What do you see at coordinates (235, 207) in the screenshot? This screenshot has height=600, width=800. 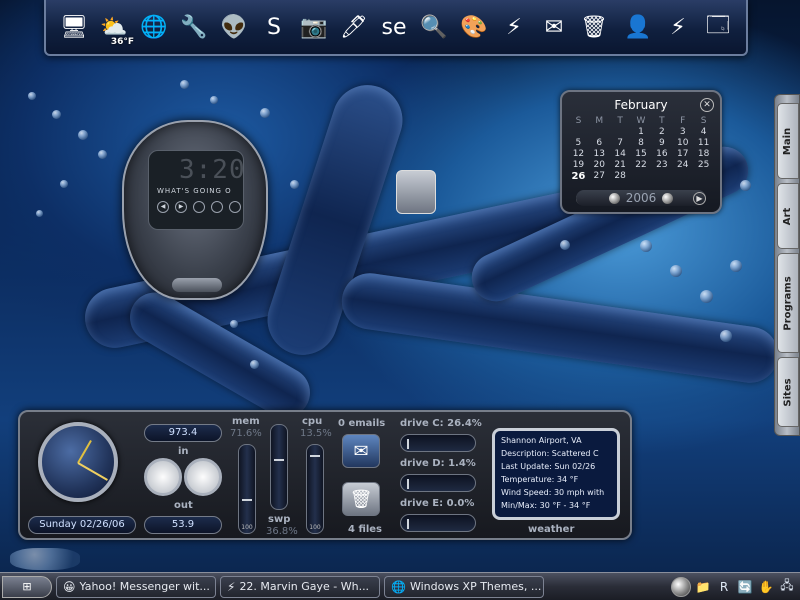 I see `menu-button` at bounding box center [235, 207].